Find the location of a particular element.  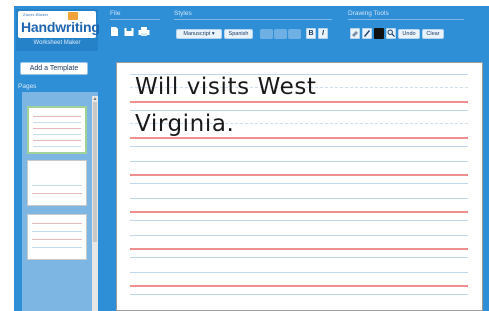

chevron-down-icon: ▾ is located at coordinates (212, 34).